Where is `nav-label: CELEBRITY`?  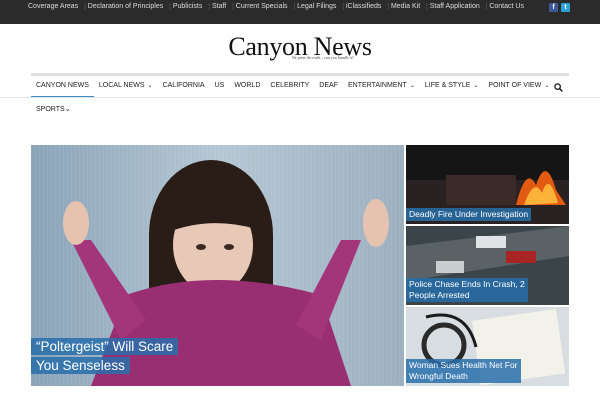
nav-label: CELEBRITY is located at coordinates (290, 85).